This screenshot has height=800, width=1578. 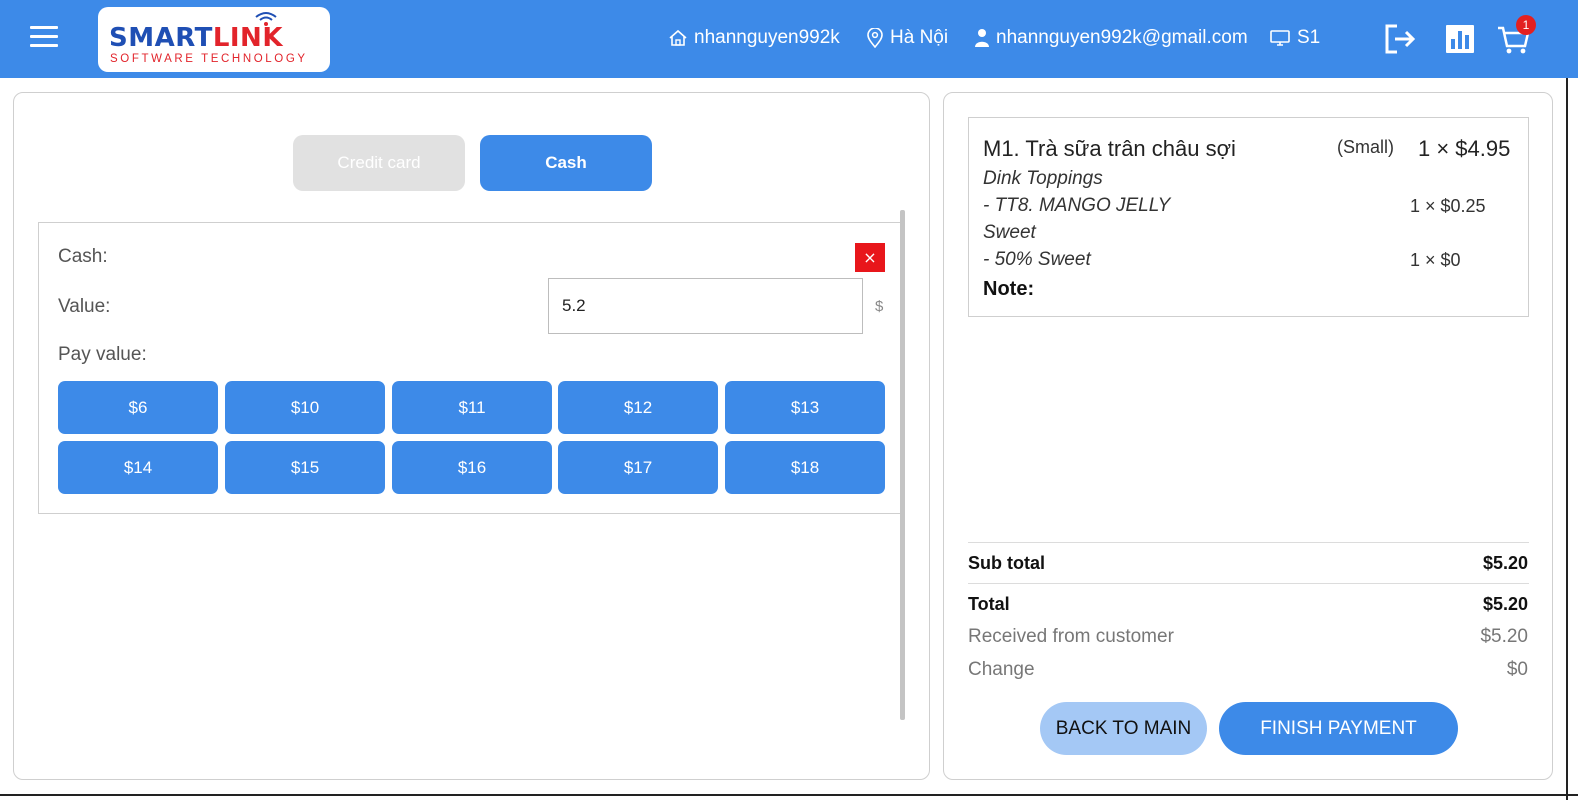 What do you see at coordinates (1365, 147) in the screenshot?
I see `order-item-size: (Small)` at bounding box center [1365, 147].